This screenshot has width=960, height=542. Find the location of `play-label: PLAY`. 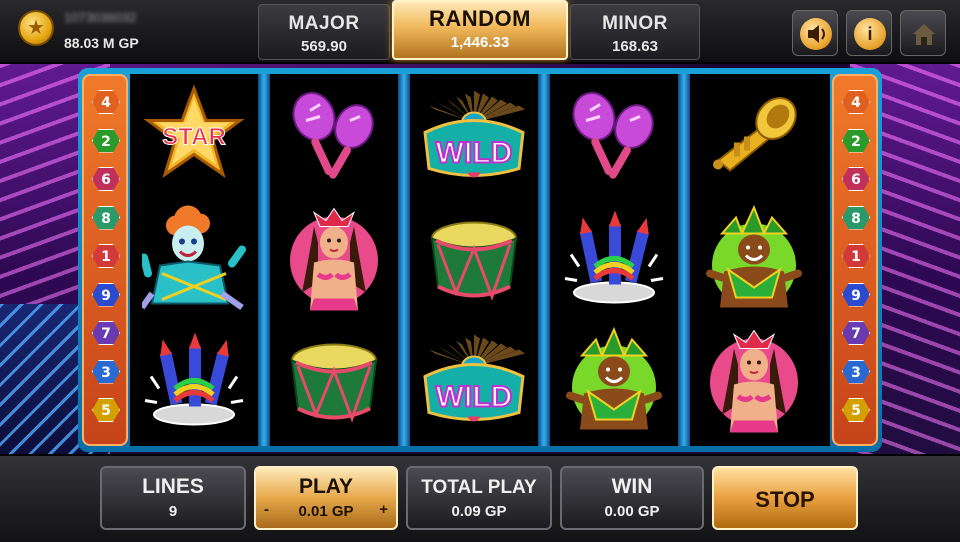

play-label: PLAY is located at coordinates (326, 486).